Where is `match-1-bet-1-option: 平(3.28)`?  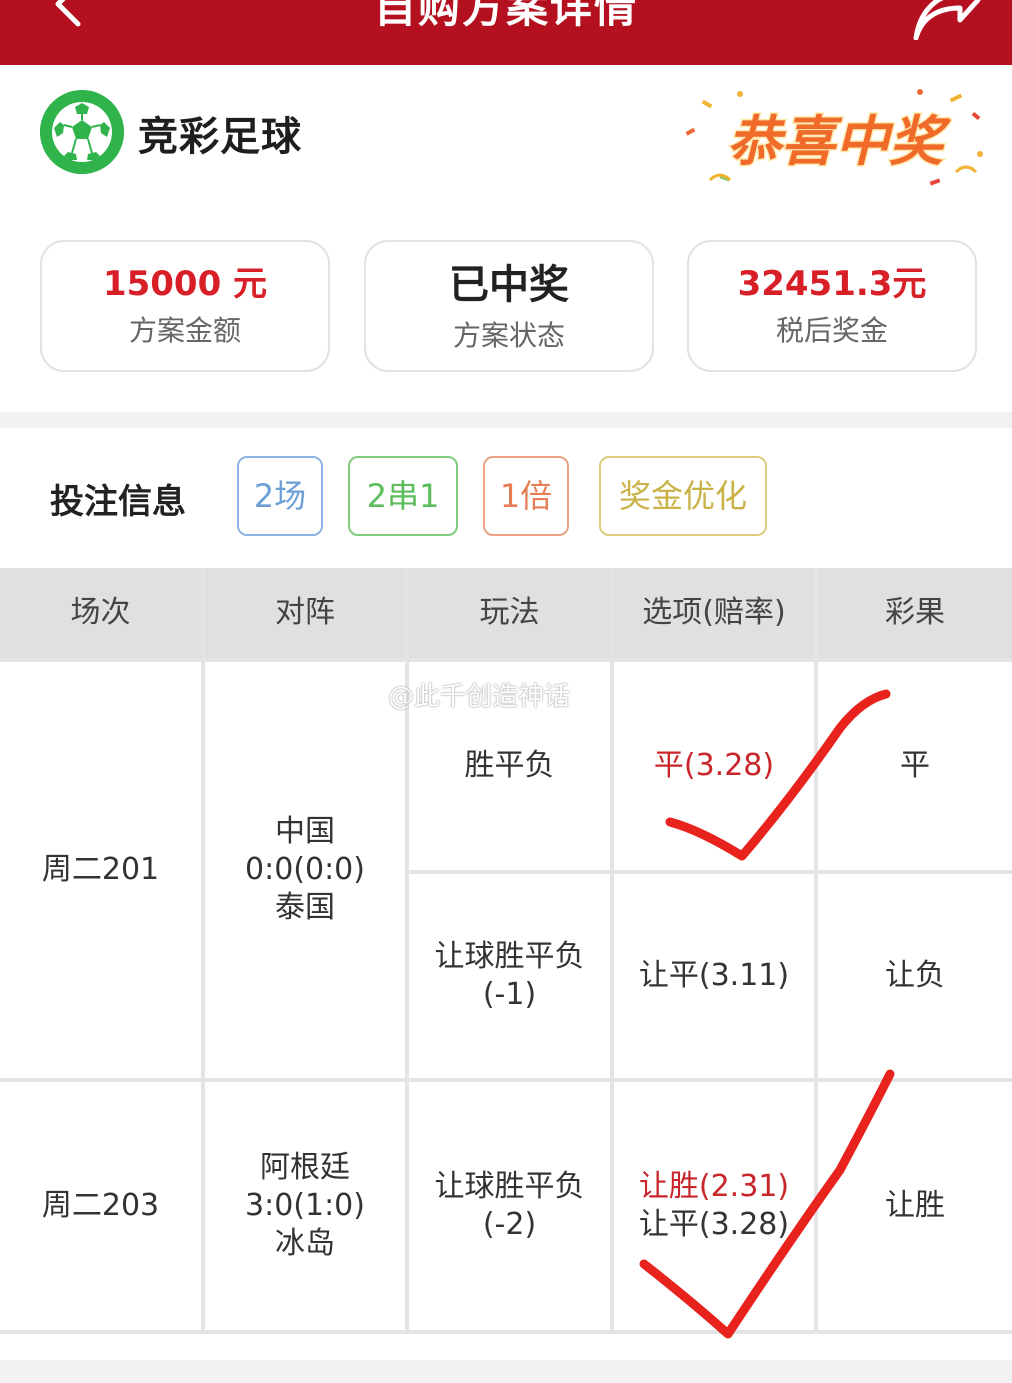 match-1-bet-1-option: 平(3.28) is located at coordinates (714, 766).